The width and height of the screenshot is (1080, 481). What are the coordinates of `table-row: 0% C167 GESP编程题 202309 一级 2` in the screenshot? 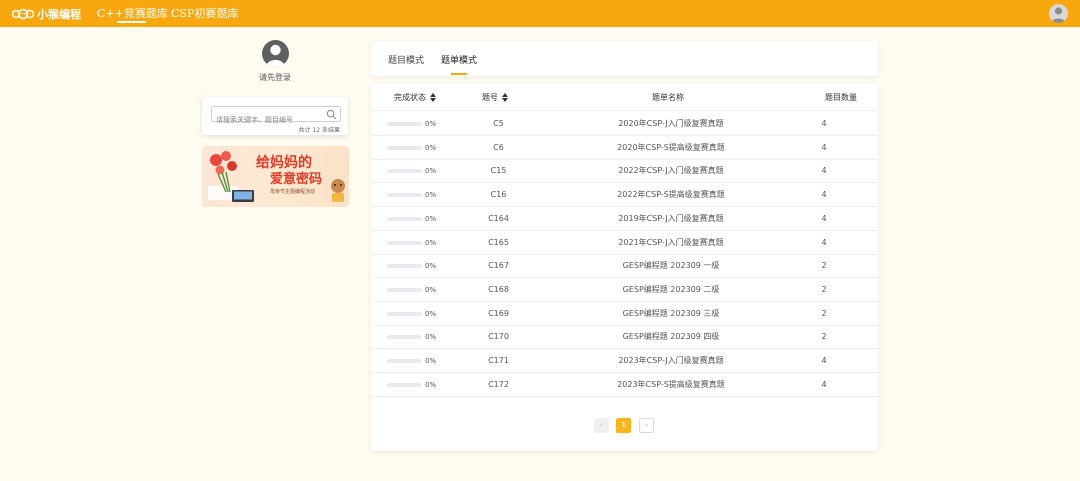 It's located at (624, 266).